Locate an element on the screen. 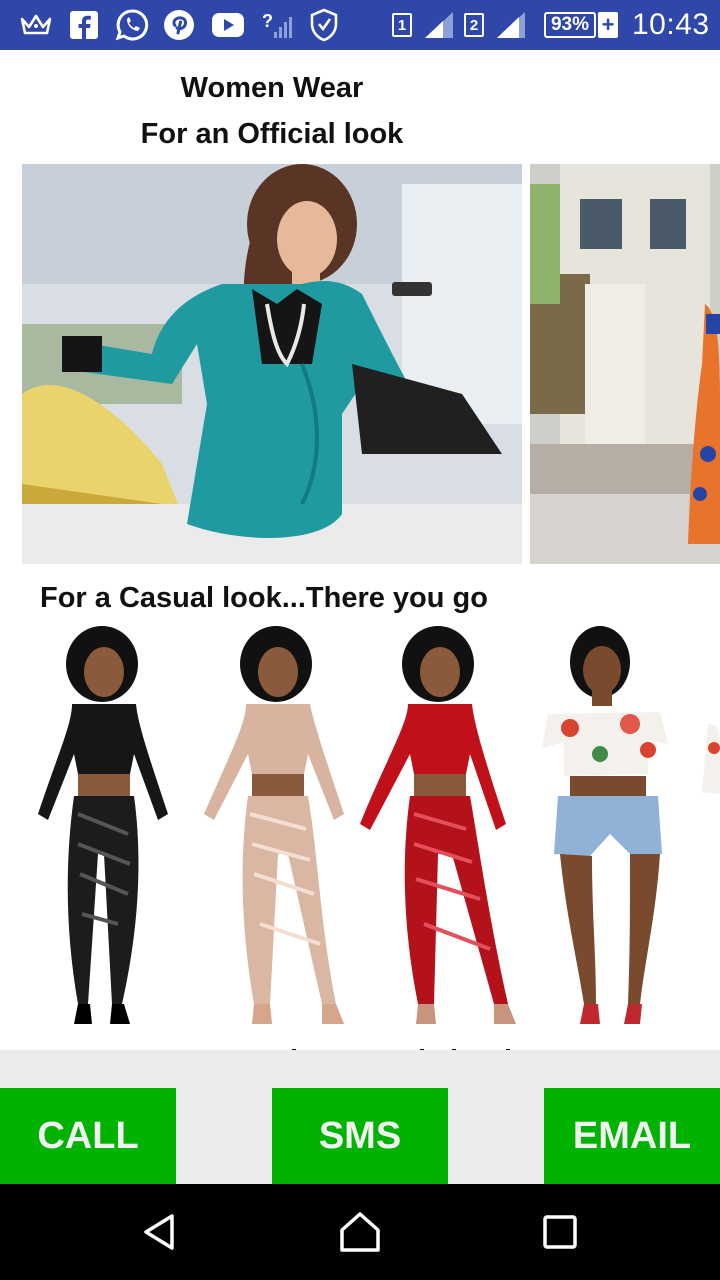 The width and height of the screenshot is (720, 1280). casual-look-photo-black is located at coordinates (101, 826).